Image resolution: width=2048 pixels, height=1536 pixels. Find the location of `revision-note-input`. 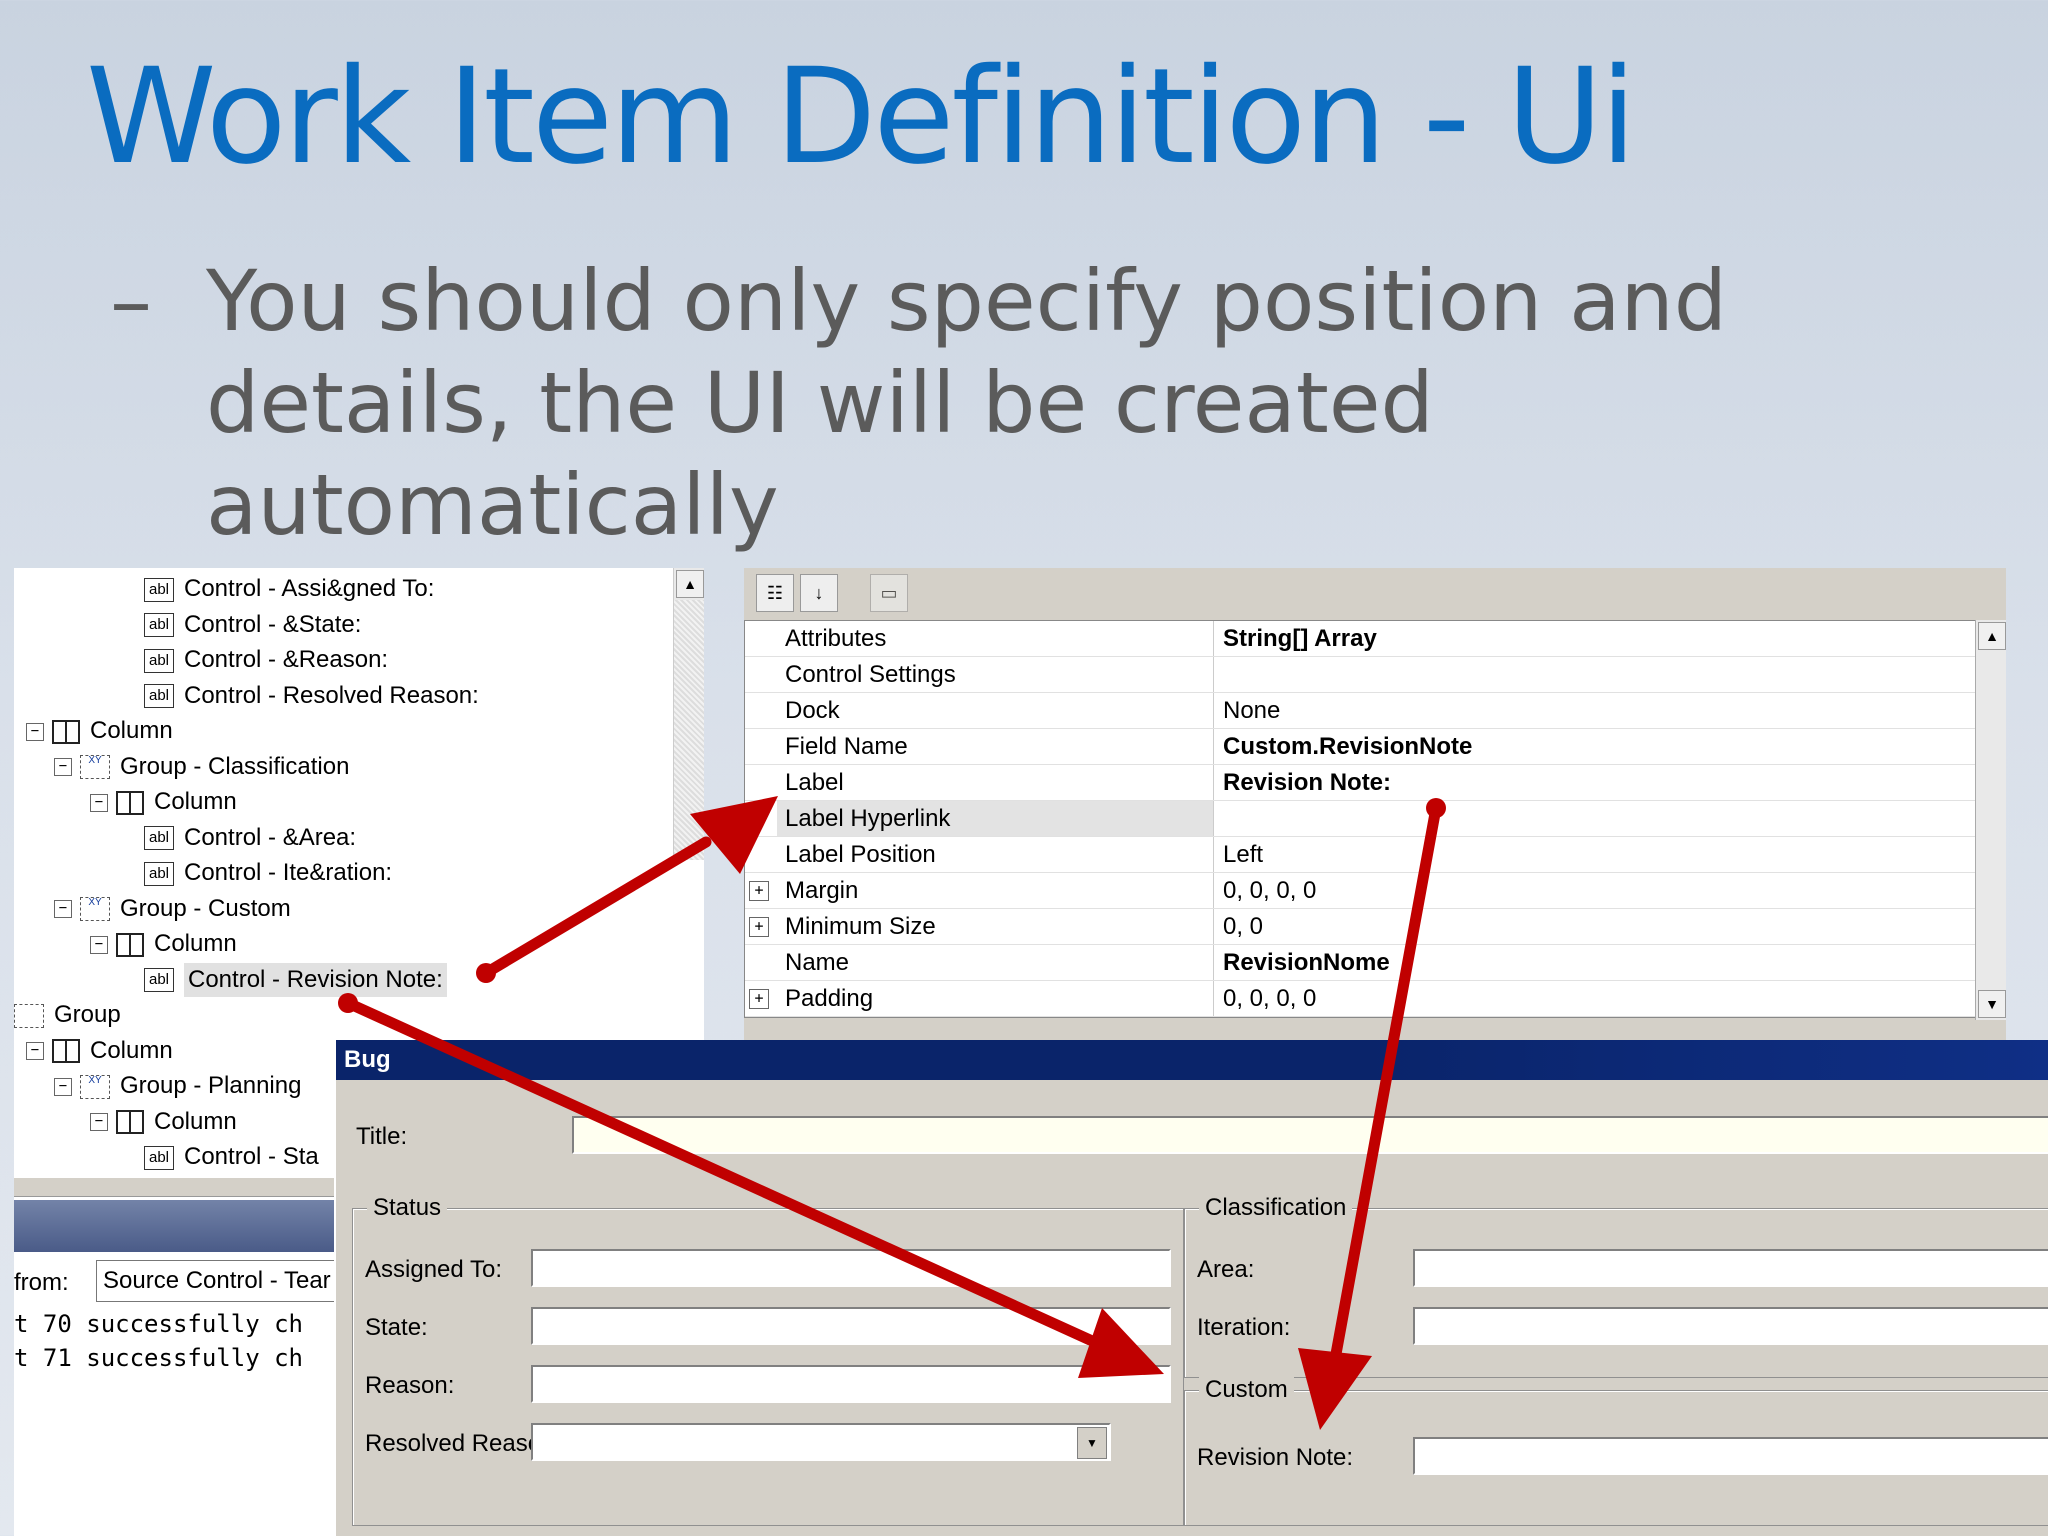

revision-note-input is located at coordinates (1730, 1456).